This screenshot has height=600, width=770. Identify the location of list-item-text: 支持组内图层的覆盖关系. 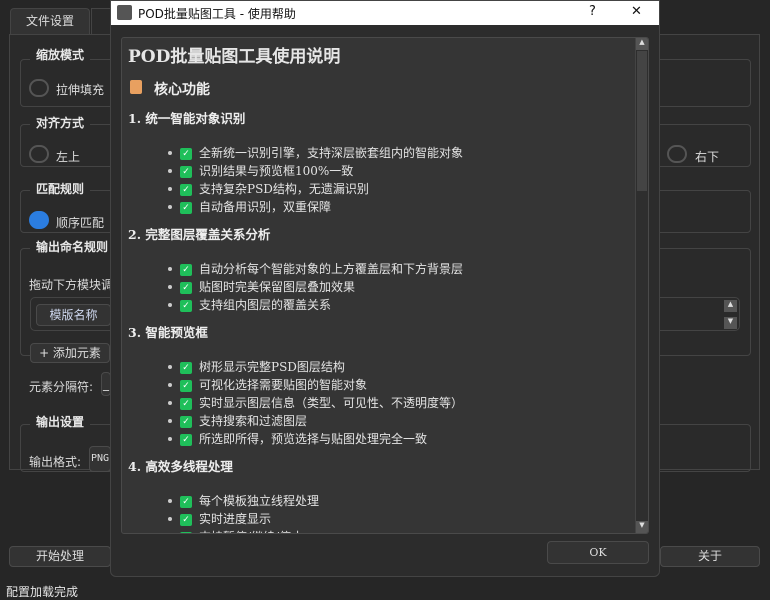
(265, 305).